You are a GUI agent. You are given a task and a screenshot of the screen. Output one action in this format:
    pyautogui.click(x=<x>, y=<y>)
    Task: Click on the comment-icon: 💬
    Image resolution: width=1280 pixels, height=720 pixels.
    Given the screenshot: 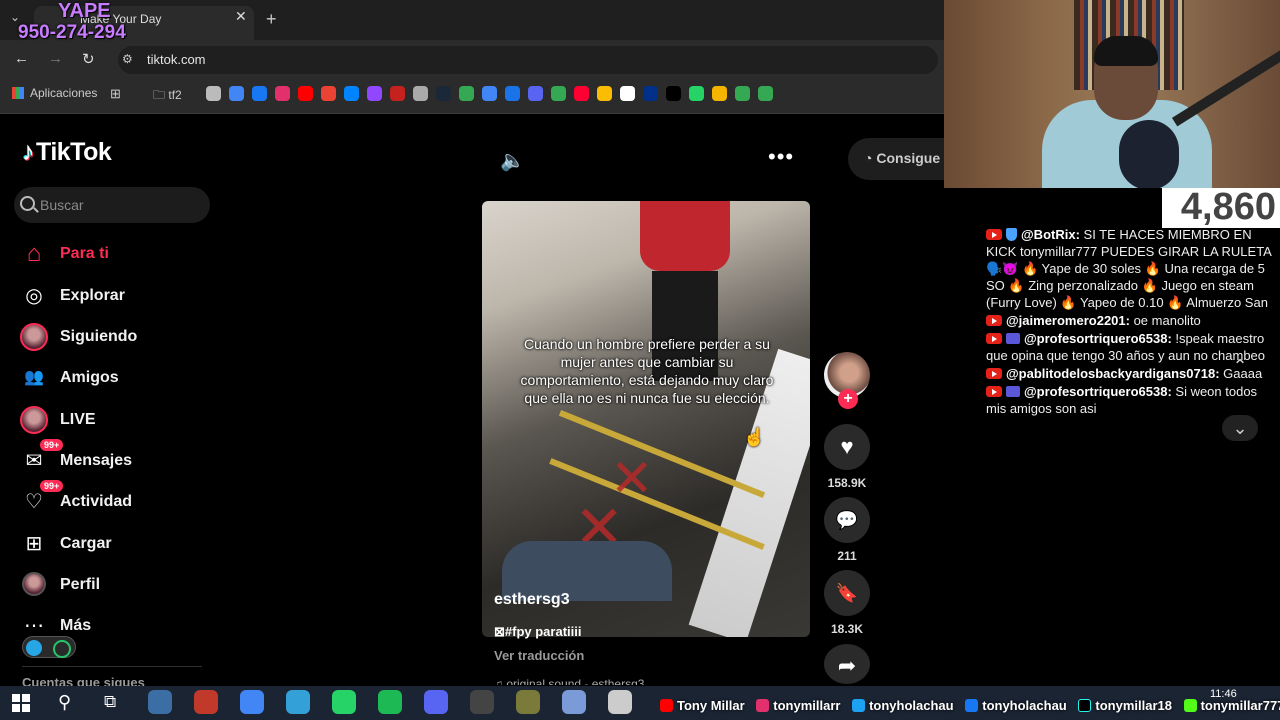 What is the action you would take?
    pyautogui.click(x=847, y=520)
    